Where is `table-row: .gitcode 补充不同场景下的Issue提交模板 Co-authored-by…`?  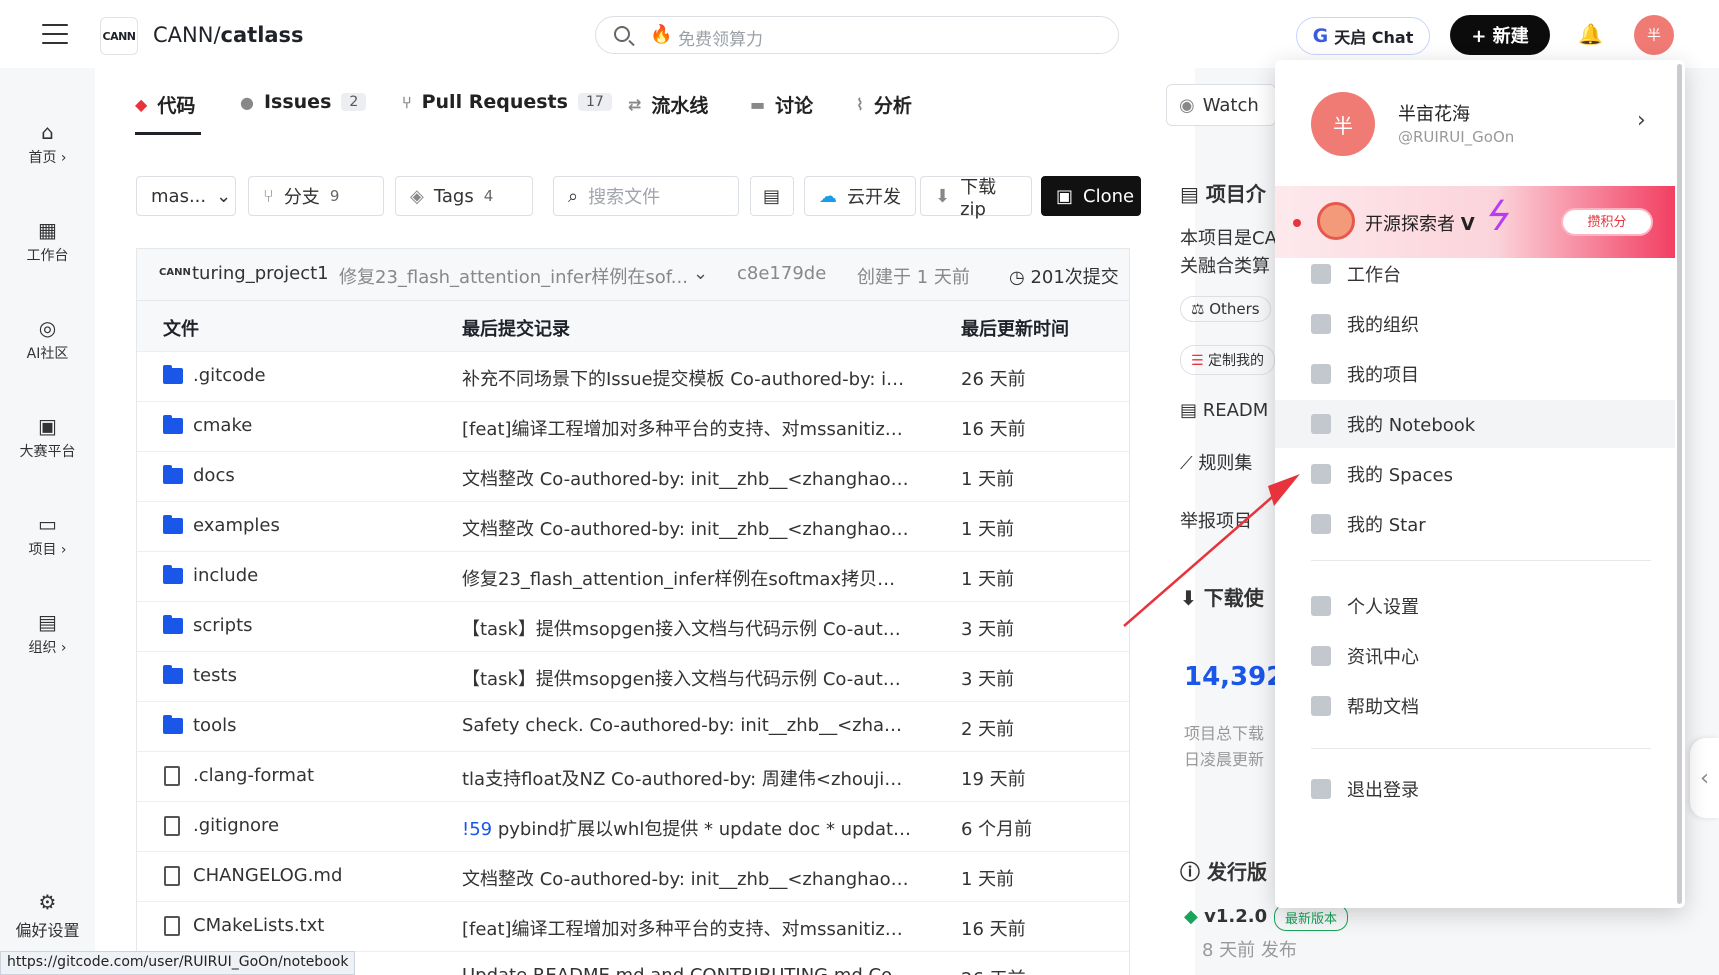 table-row: .gitcode 补充不同场景下的Issue提交模板 Co-authored-by… is located at coordinates (633, 376).